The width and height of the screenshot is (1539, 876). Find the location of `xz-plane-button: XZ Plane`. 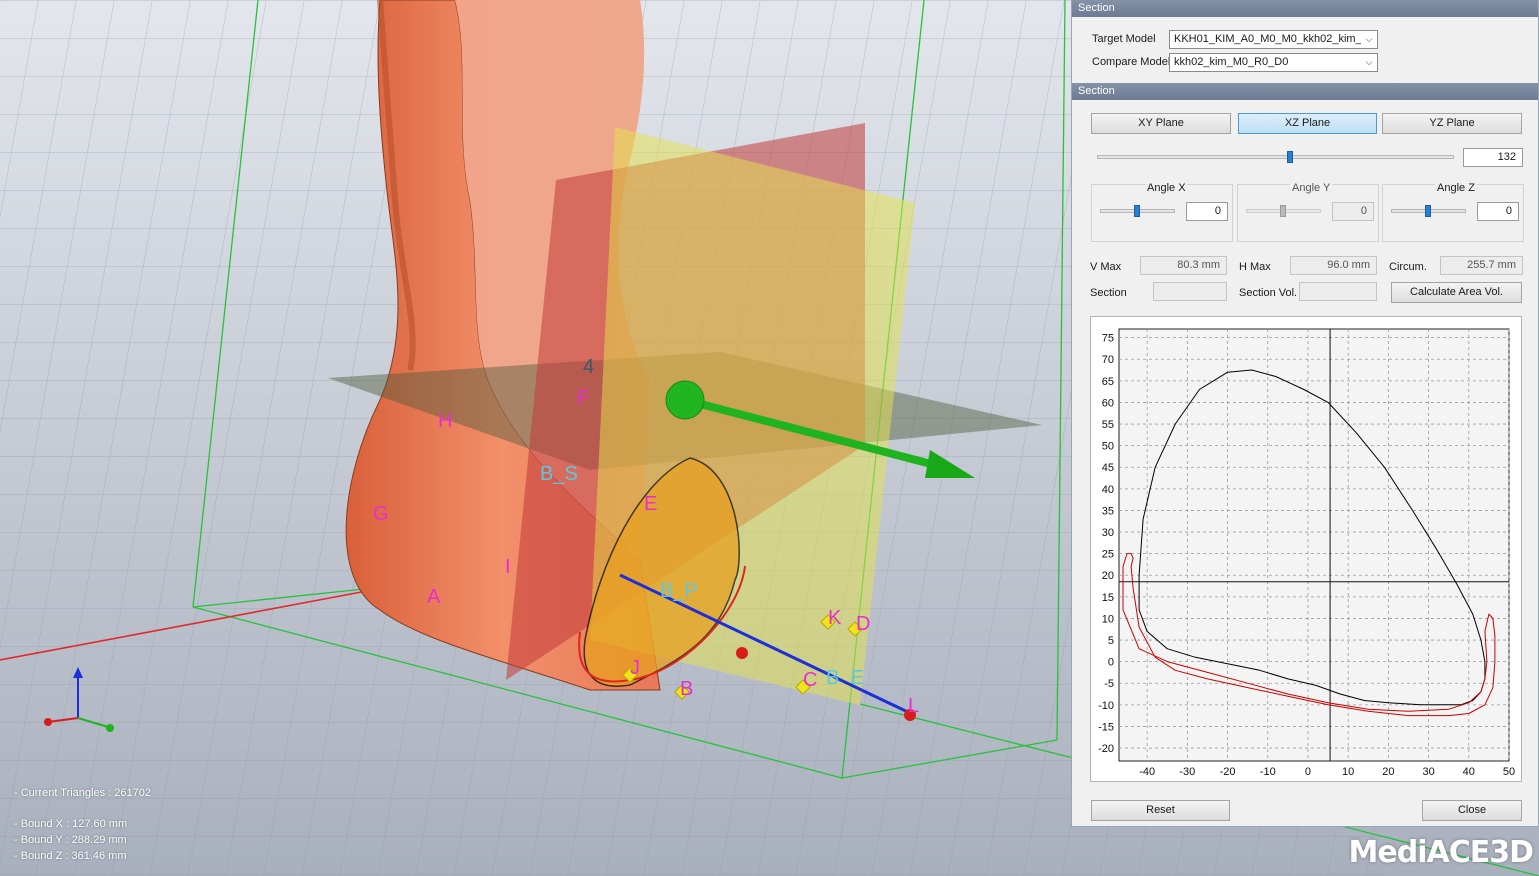

xz-plane-button: XZ Plane is located at coordinates (1307, 123).